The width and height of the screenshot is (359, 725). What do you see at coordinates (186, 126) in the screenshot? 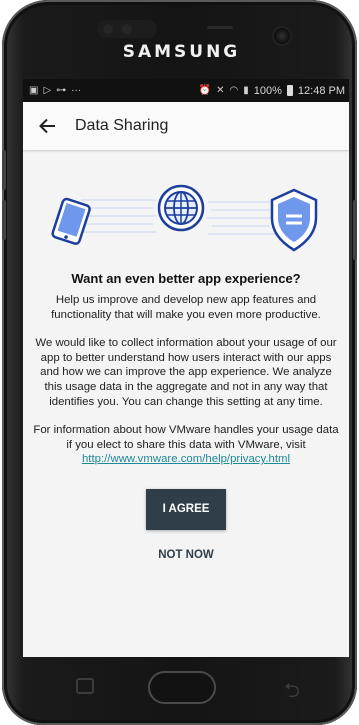
I see `app-bar: Data Sharing` at bounding box center [186, 126].